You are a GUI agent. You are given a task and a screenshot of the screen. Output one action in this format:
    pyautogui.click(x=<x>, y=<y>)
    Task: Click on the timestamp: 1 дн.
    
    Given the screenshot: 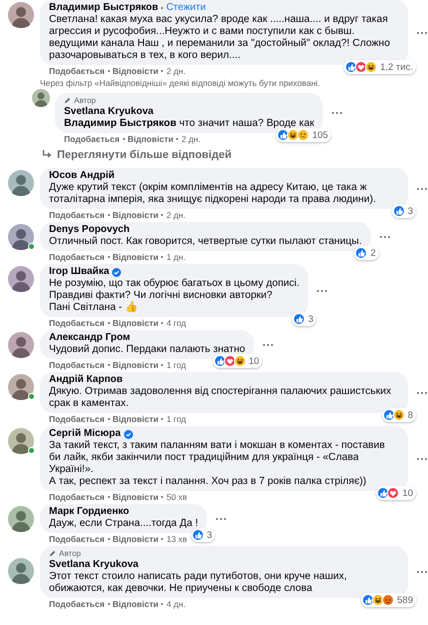 What is the action you would take?
    pyautogui.click(x=176, y=257)
    